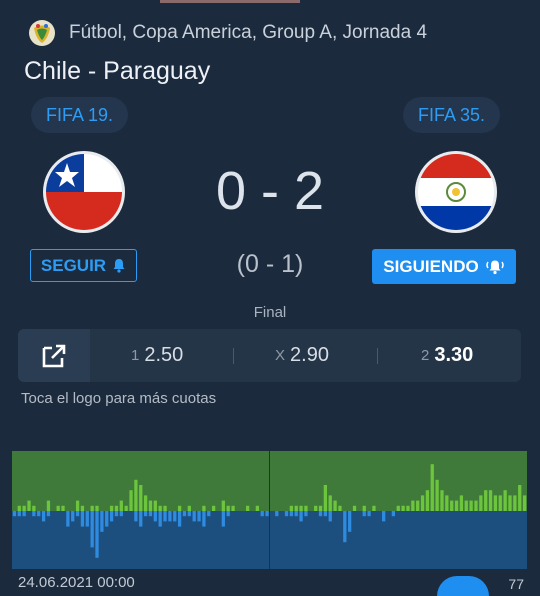  I want to click on home-ranking-badge: FIFA 19., so click(80, 115).